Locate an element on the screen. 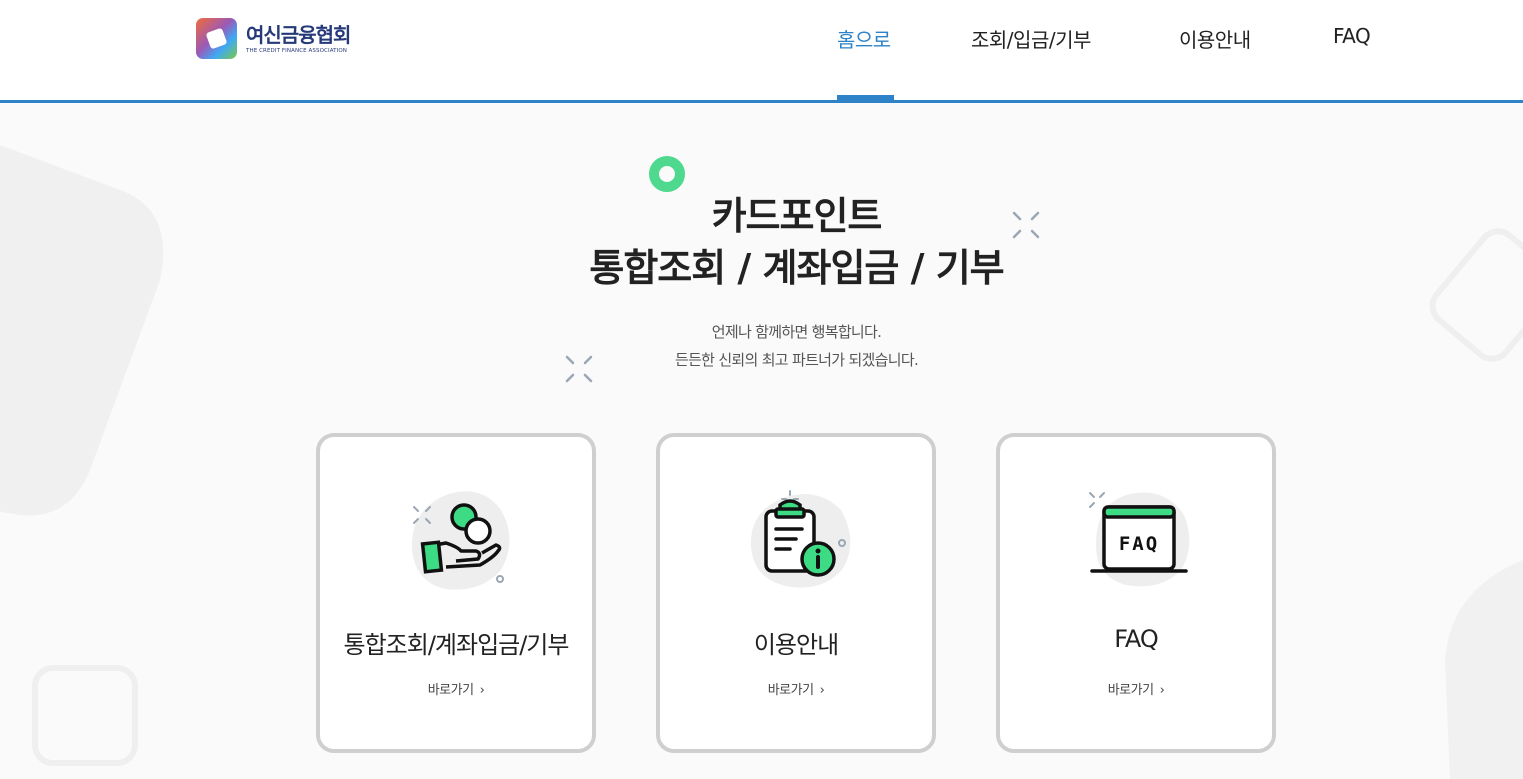 The width and height of the screenshot is (1523, 779). card-guide: 이용안내 바로가기 › is located at coordinates (796, 593).